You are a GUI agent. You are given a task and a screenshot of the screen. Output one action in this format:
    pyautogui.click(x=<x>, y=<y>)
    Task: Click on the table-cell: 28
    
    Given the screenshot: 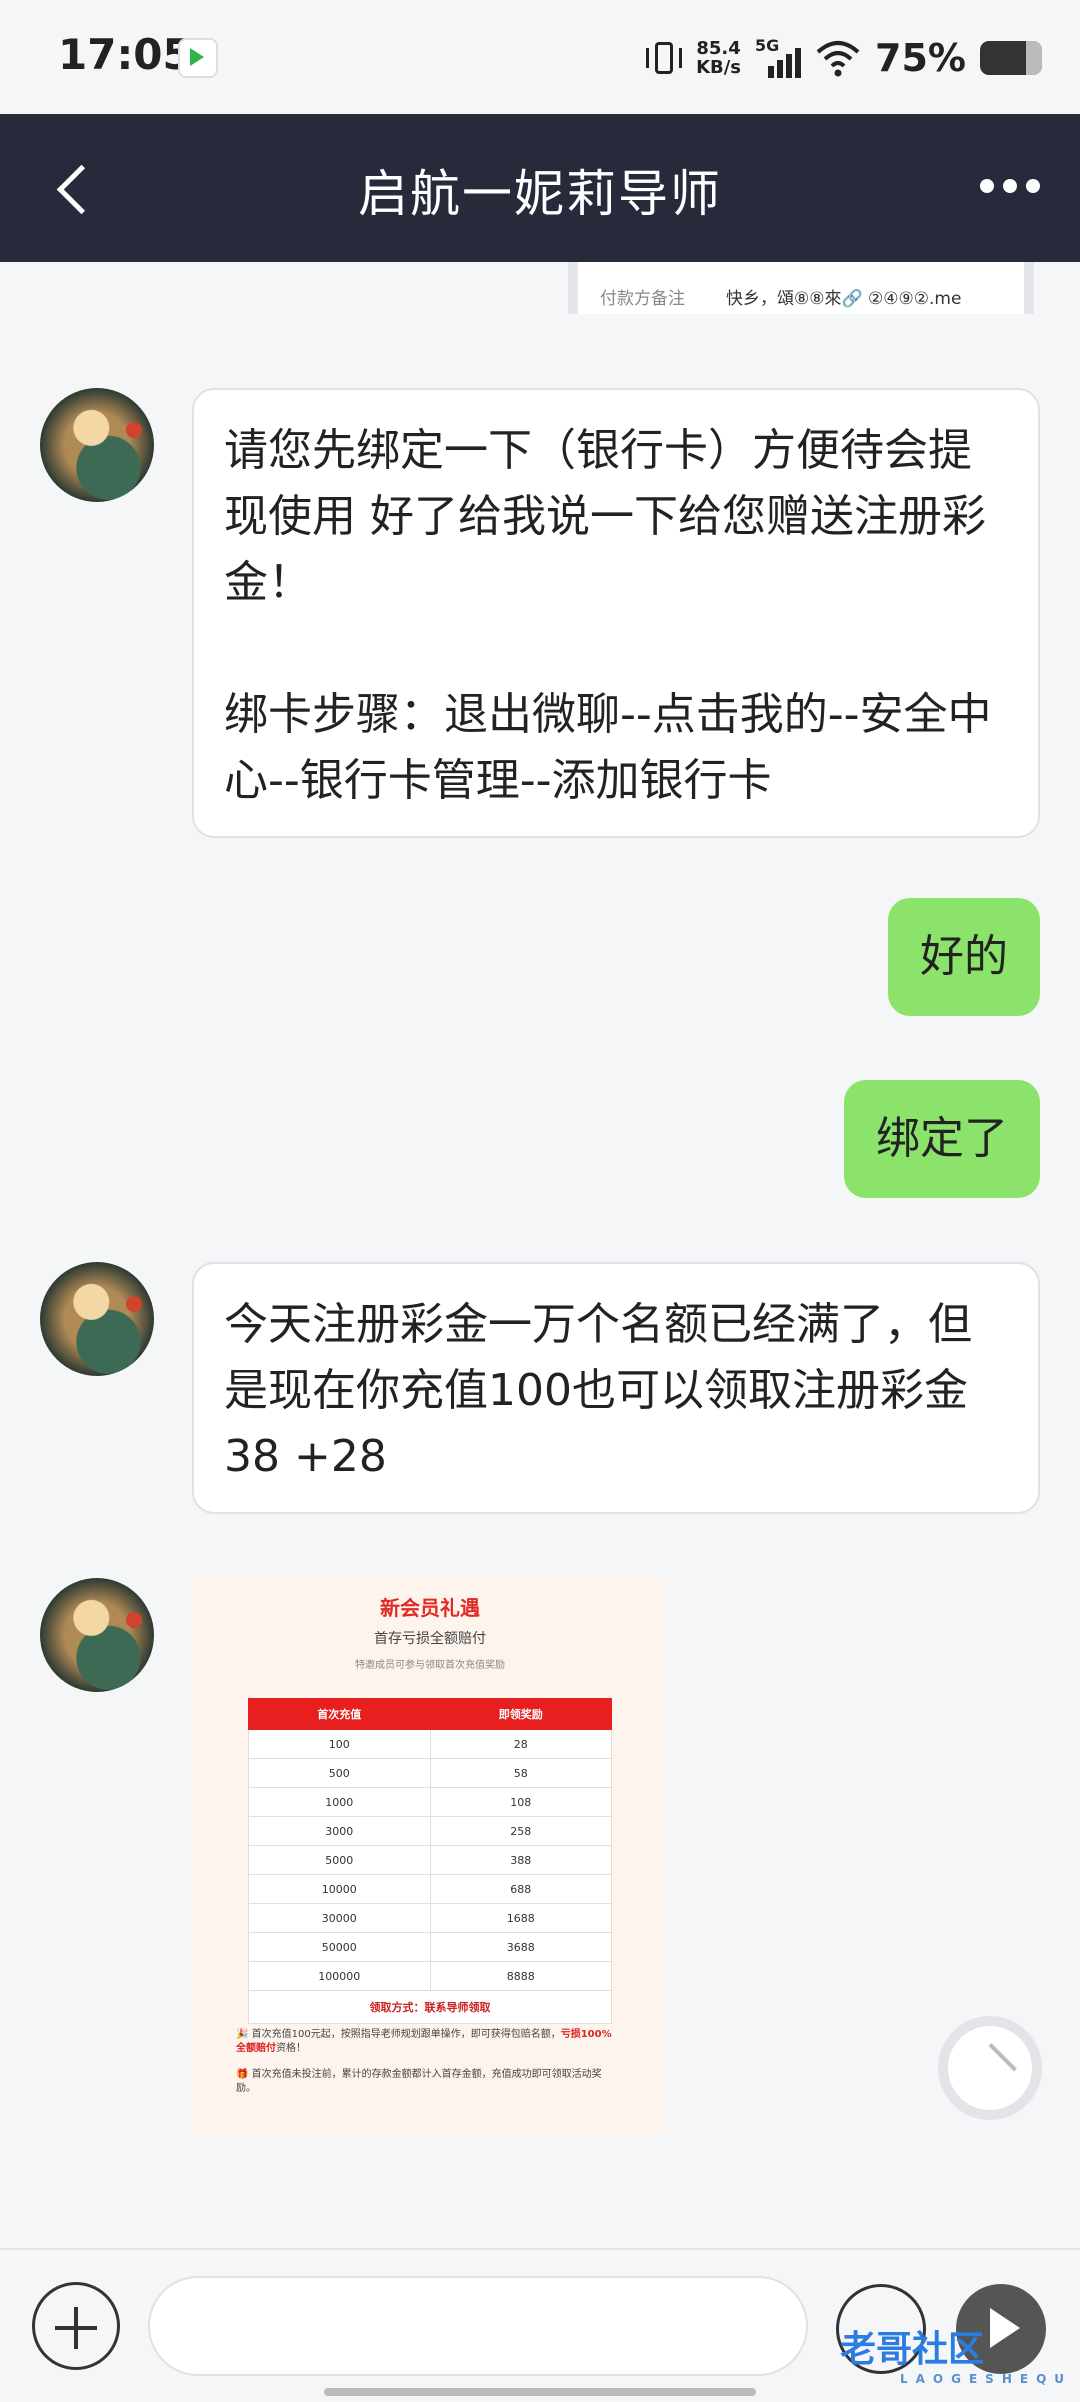 What is the action you would take?
    pyautogui.click(x=520, y=1744)
    